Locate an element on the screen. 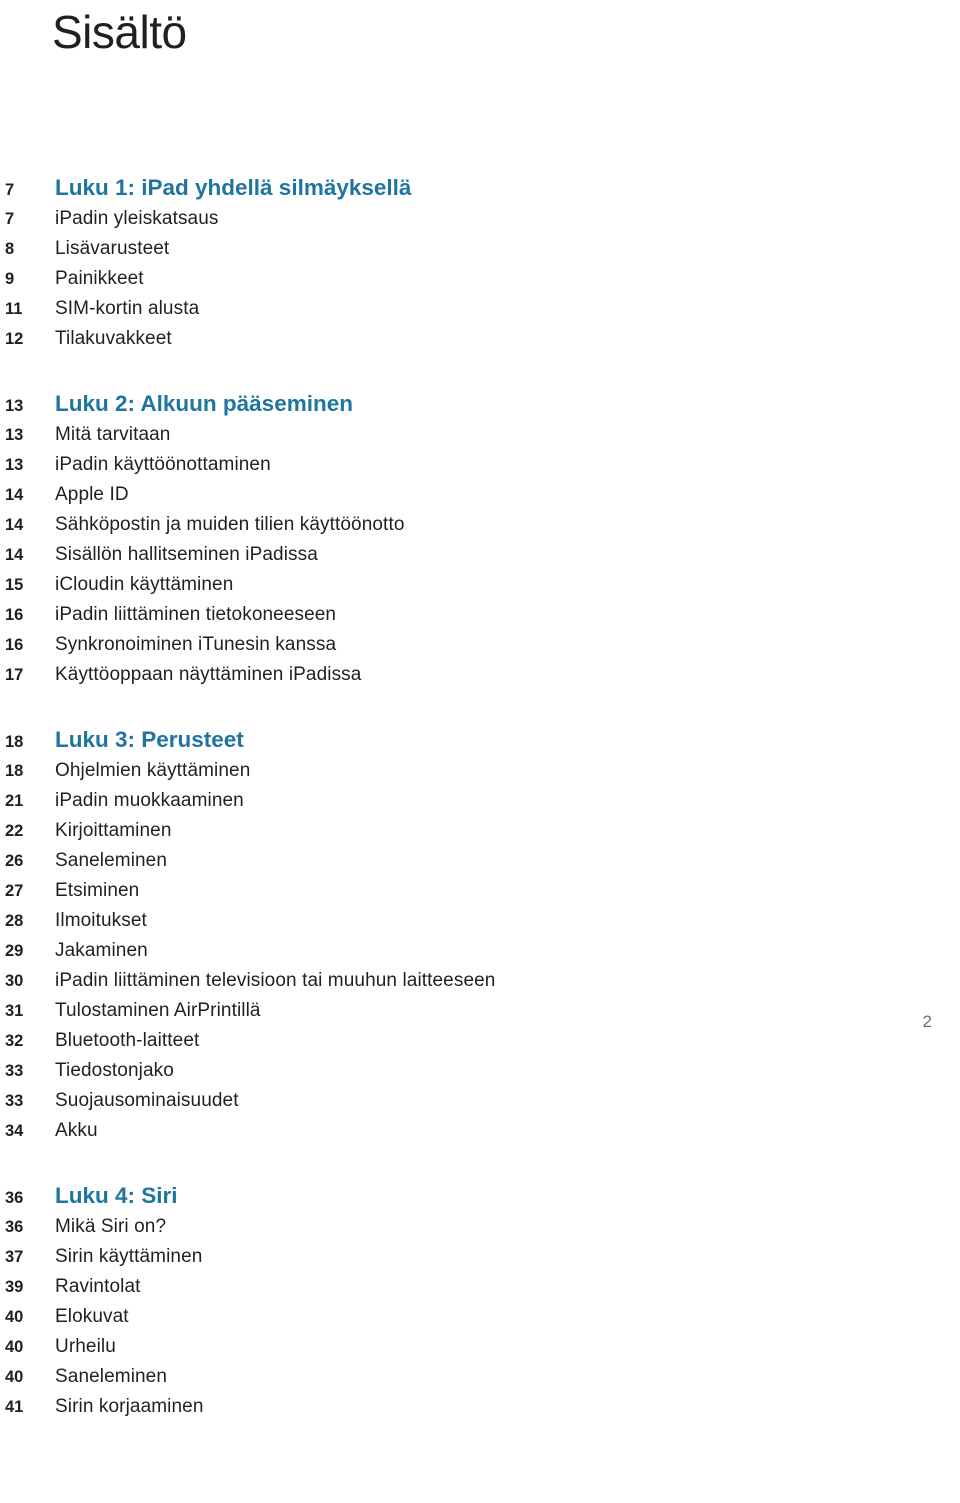  toc-entry-row: 13 iPadin käyttöönottaminen is located at coordinates (450, 465).